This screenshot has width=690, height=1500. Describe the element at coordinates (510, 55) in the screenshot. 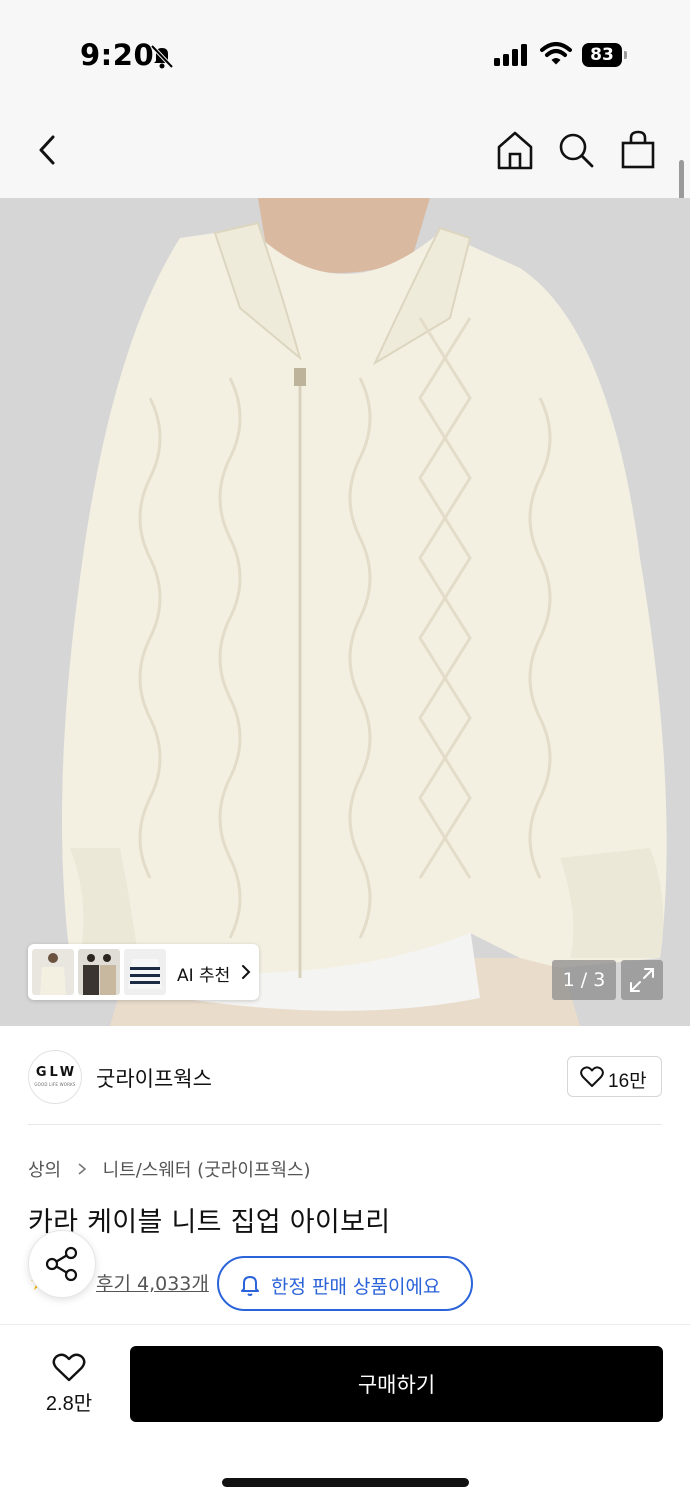

I see `signal-icon` at that location.